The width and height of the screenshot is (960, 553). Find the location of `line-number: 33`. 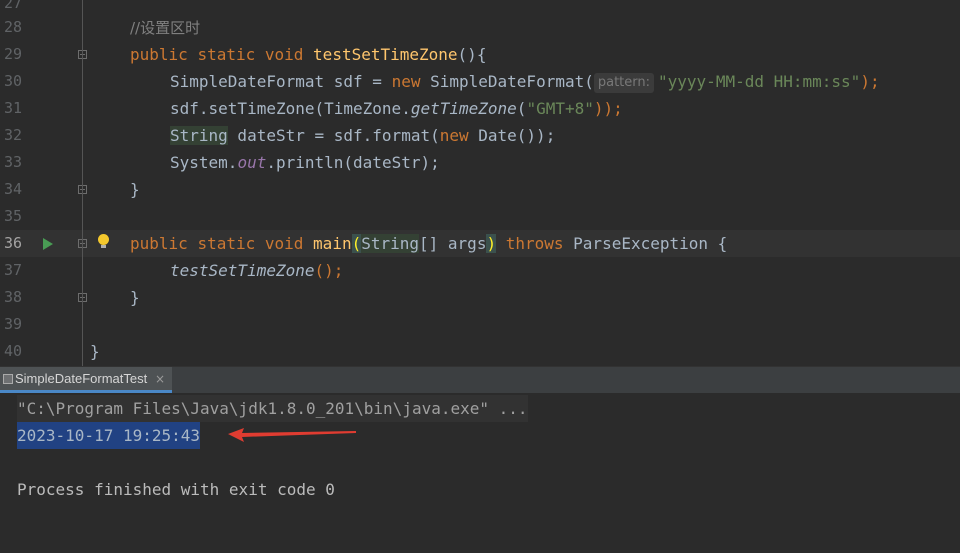

line-number: 33 is located at coordinates (12, 162).